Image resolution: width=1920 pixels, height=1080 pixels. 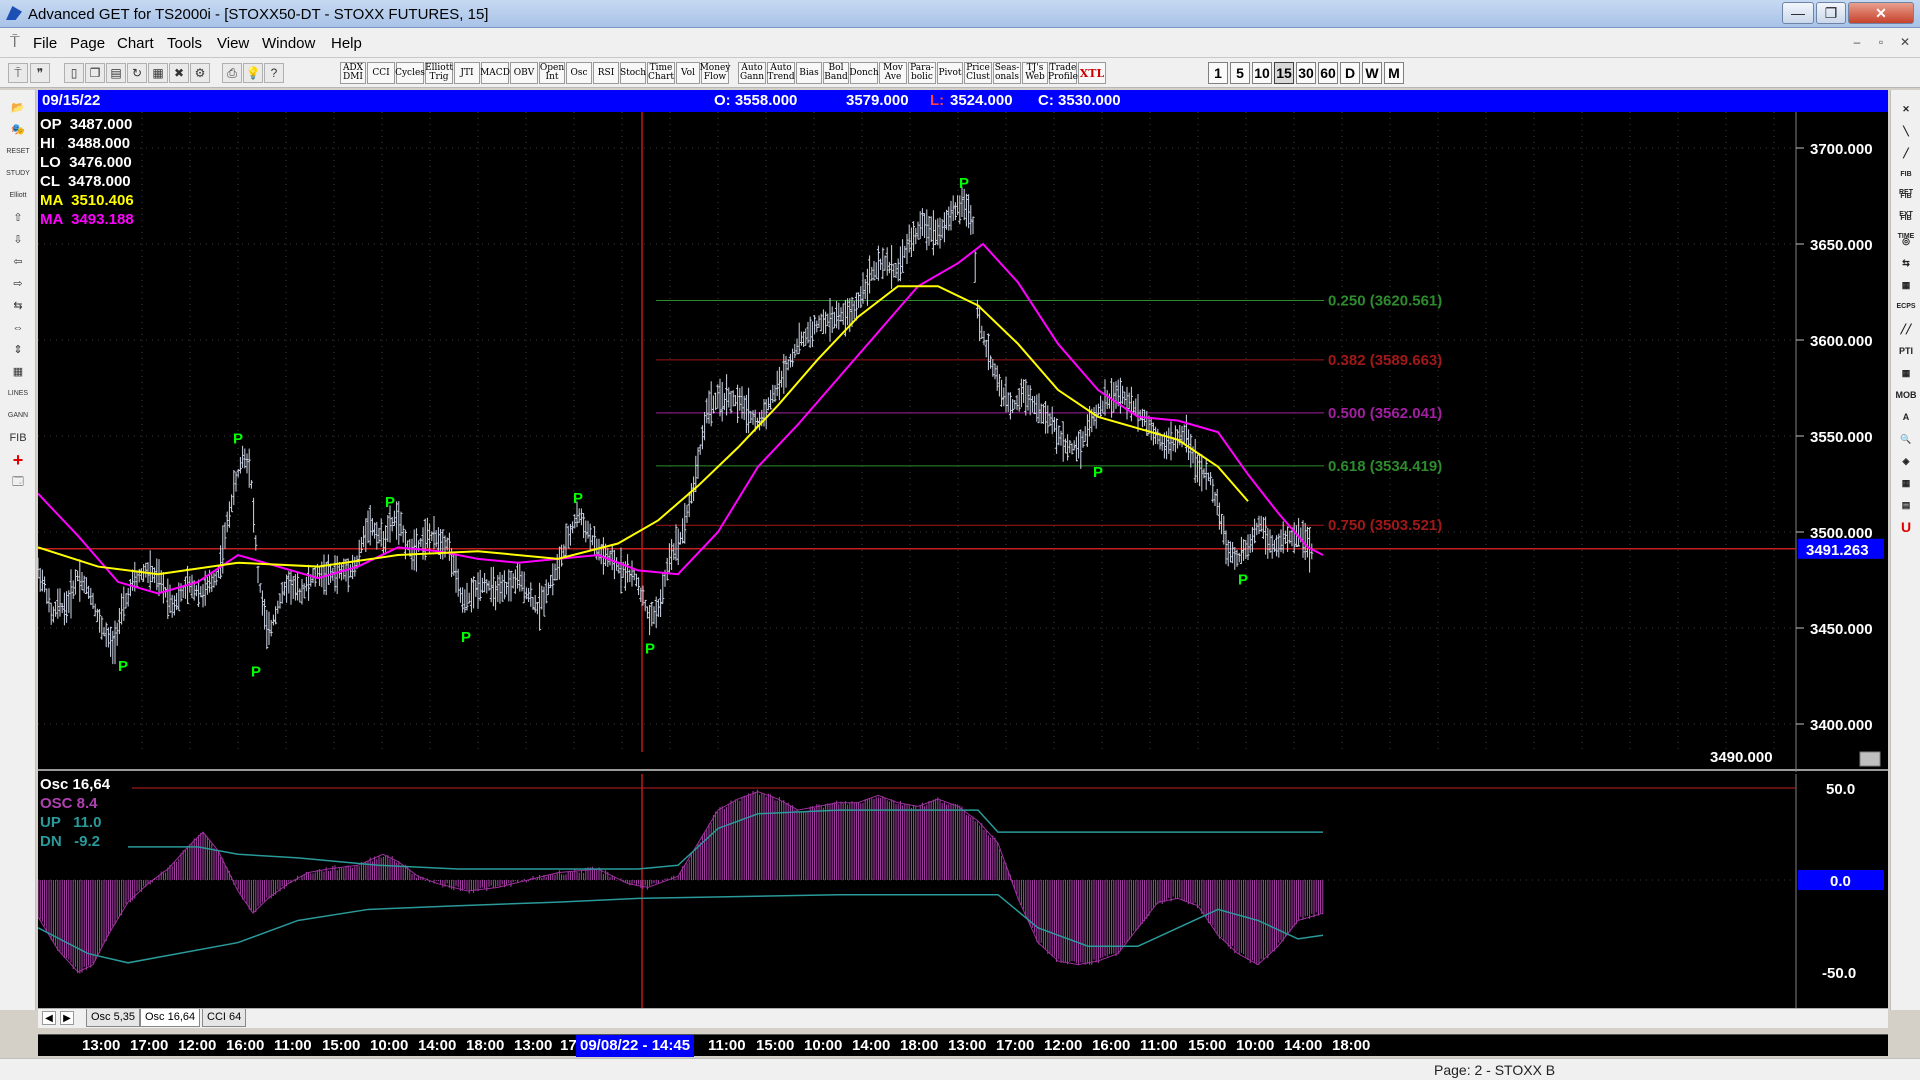 What do you see at coordinates (1262, 73) in the screenshot?
I see `timeframe-button-10: 10` at bounding box center [1262, 73].